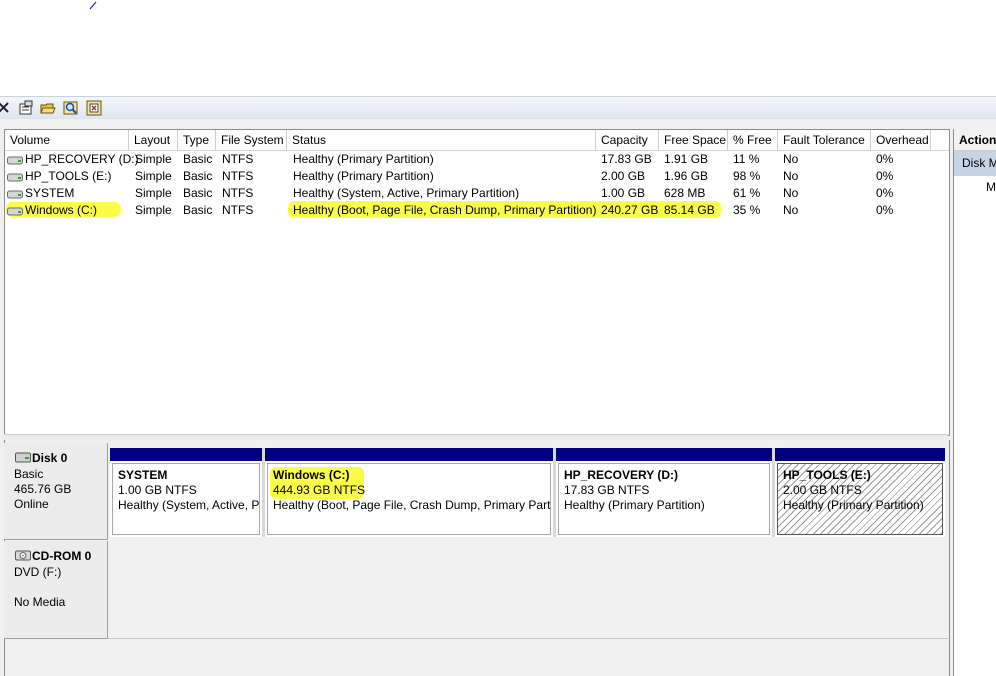 The image size is (996, 676). Describe the element at coordinates (6, 108) in the screenshot. I see `close-icon` at that location.